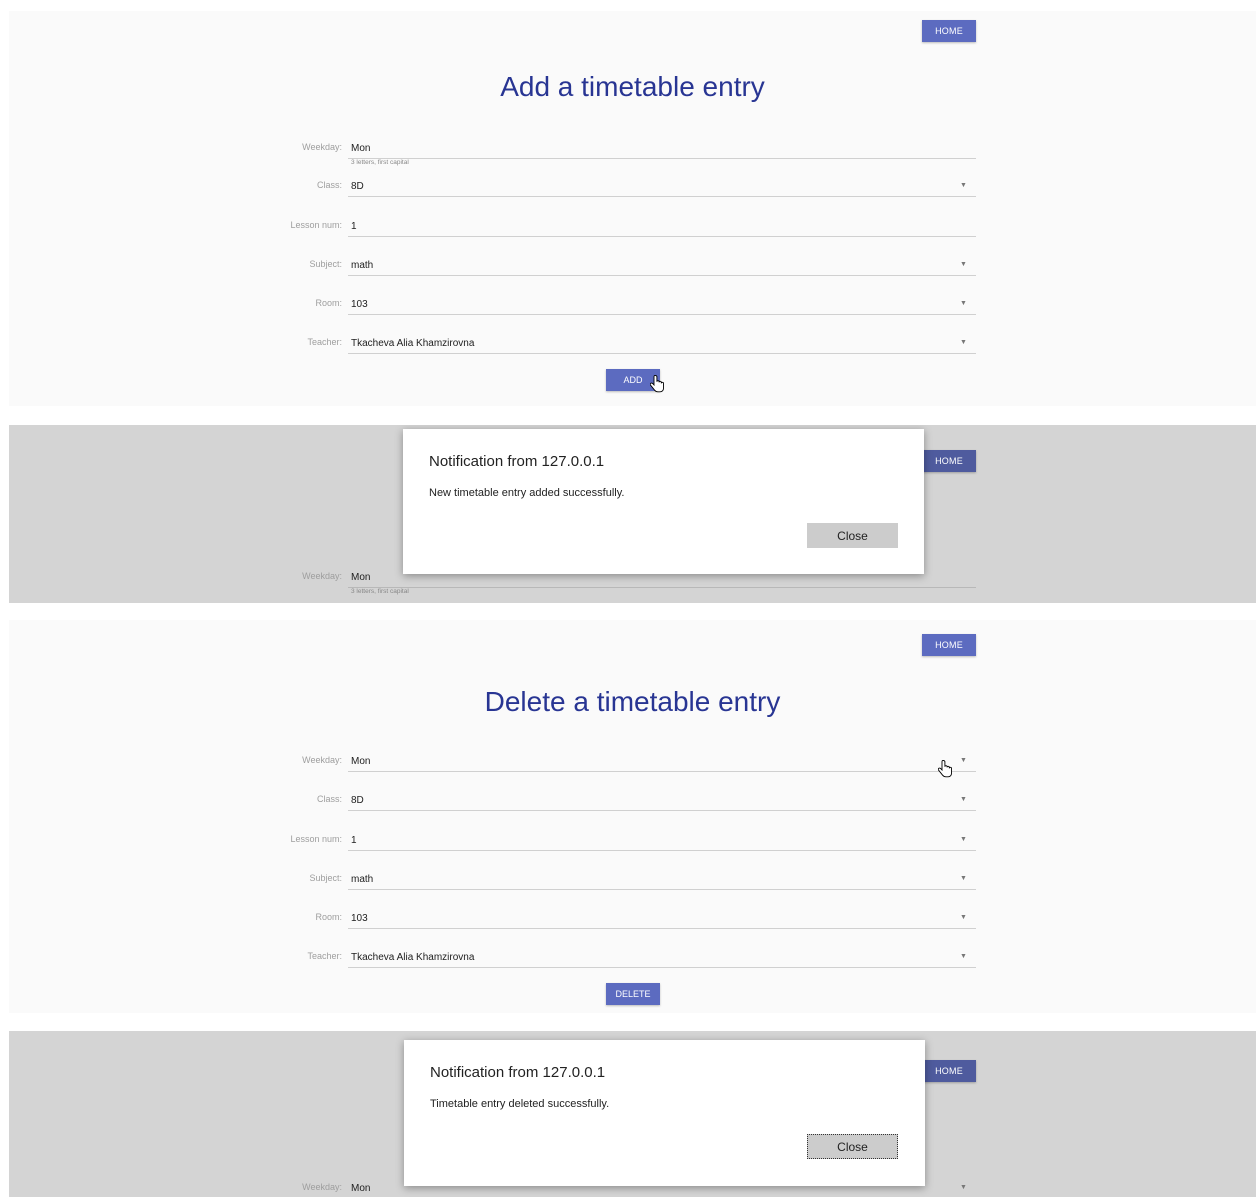 The width and height of the screenshot is (1256, 1197). I want to click on weekday-input, so click(662, 148).